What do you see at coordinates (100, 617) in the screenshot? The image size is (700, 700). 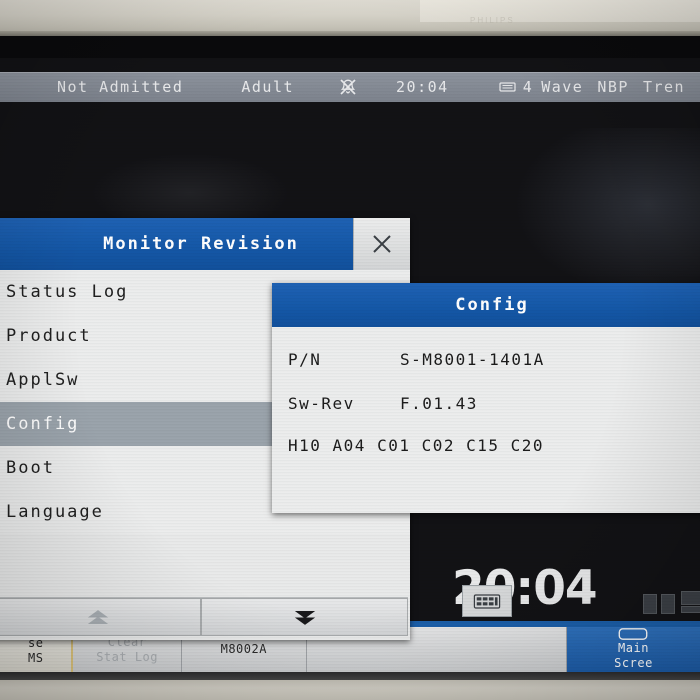 I see `double-chevron-up-icon` at bounding box center [100, 617].